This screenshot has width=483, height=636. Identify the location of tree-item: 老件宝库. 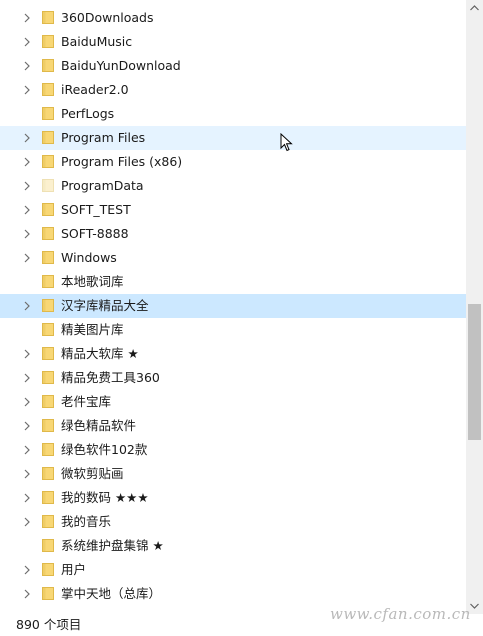
(233, 402).